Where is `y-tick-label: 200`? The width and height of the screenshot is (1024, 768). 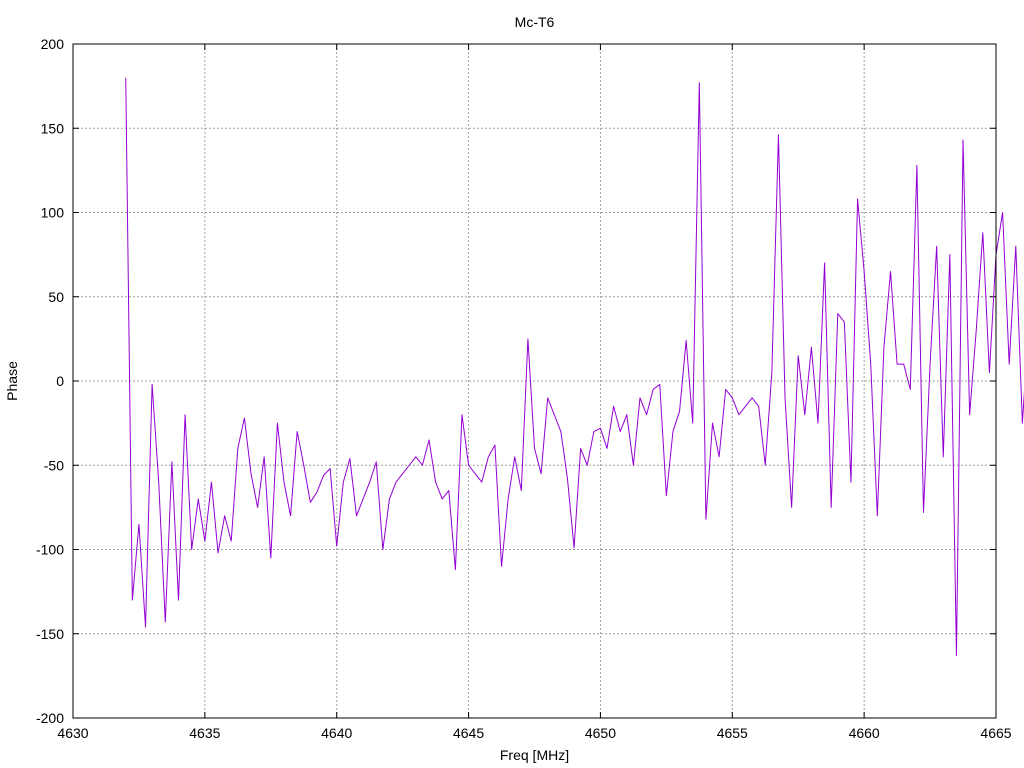
y-tick-label: 200 is located at coordinates (53, 44).